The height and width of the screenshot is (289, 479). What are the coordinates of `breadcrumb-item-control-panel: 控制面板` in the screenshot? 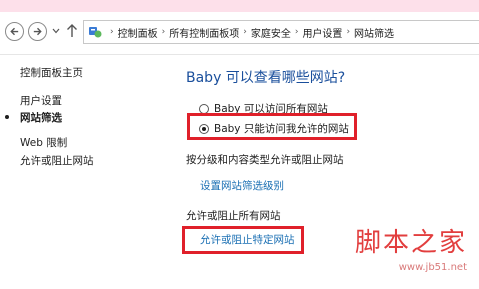 It's located at (138, 32).